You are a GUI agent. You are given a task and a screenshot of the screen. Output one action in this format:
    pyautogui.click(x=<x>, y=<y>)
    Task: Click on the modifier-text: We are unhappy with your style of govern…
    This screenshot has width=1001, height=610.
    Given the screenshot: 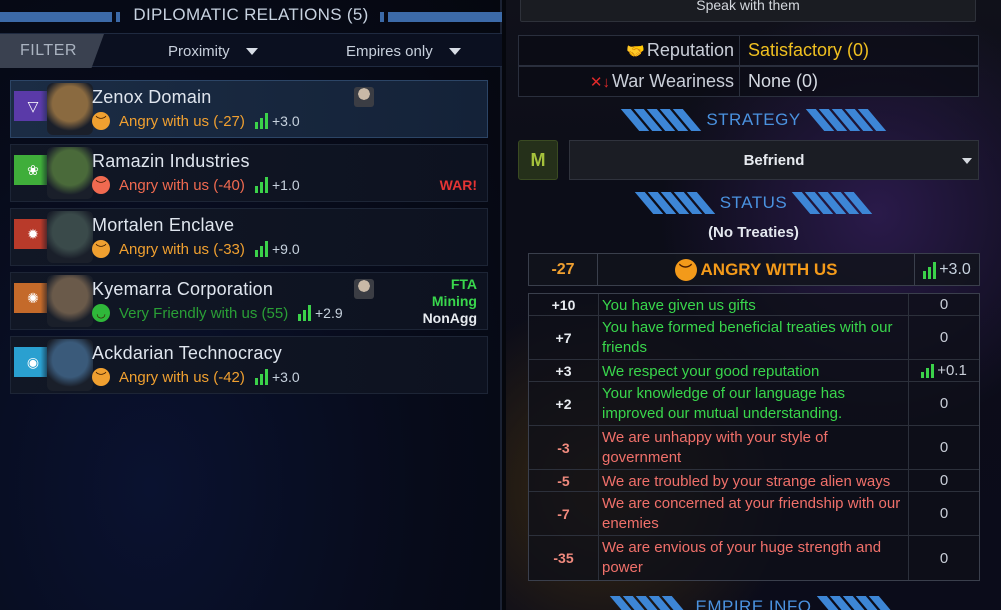 What is the action you would take?
    pyautogui.click(x=754, y=447)
    